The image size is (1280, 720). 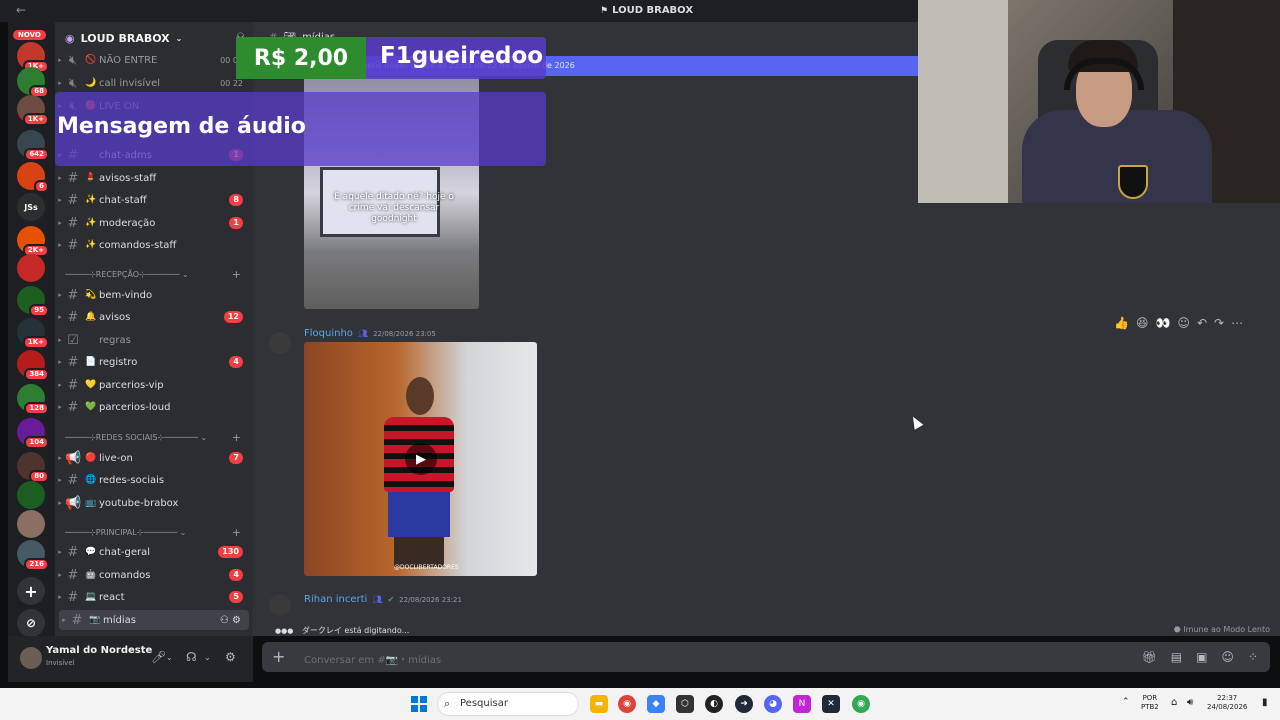 I want to click on channel-item: ▸ # 🌐 redes-sociais, so click(x=154, y=480).